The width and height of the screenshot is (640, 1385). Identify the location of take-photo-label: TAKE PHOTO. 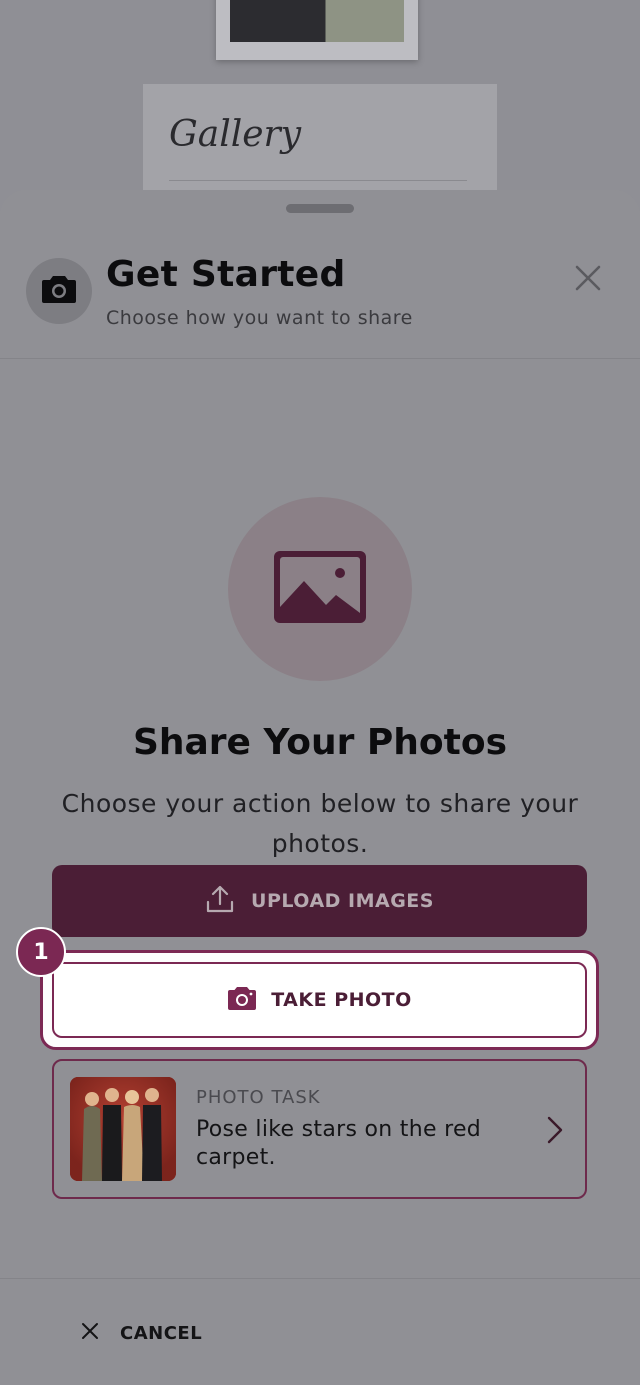
(341, 1000).